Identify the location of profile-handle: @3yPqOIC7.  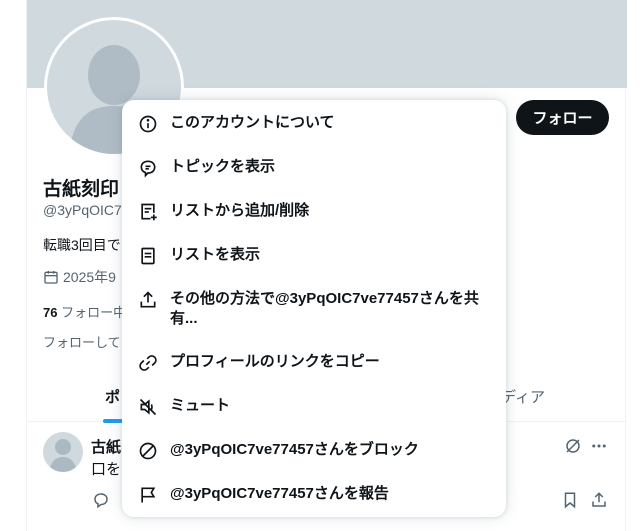
(82, 210).